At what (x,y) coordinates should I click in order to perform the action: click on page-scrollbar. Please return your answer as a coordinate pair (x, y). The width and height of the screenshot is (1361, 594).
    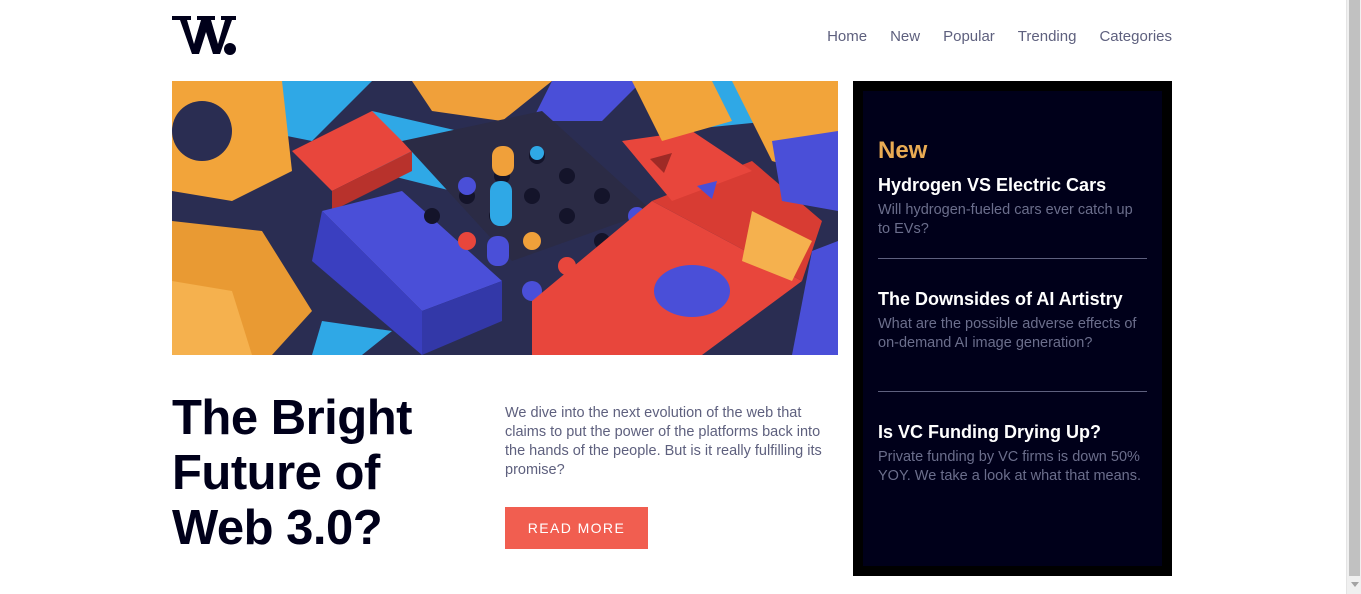
    Looking at the image, I should click on (1353, 297).